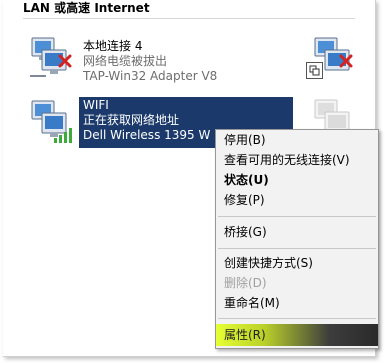  What do you see at coordinates (314, 70) in the screenshot?
I see `shortcut-arrow-icon` at bounding box center [314, 70].